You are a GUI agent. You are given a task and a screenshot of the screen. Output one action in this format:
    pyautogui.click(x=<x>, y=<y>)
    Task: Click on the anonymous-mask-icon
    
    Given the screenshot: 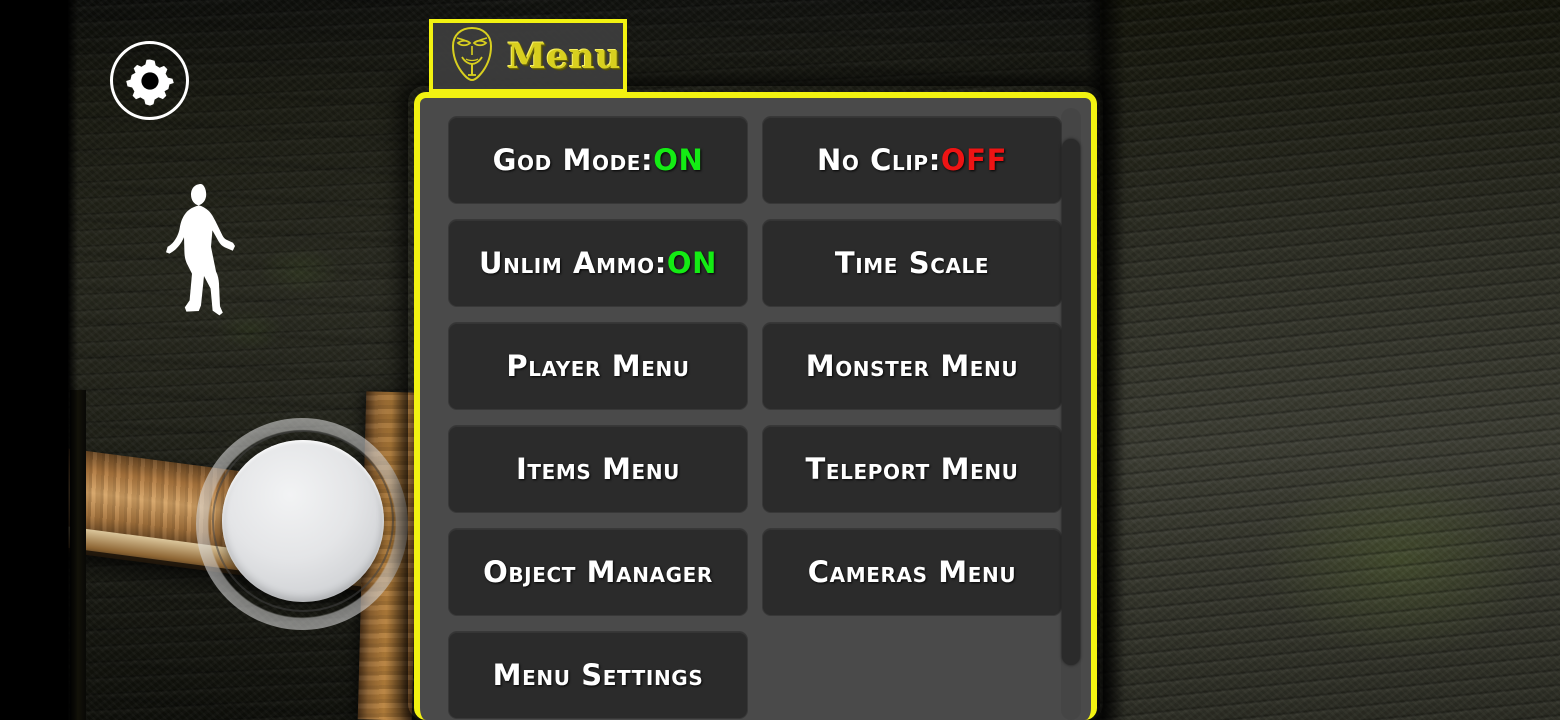 What is the action you would take?
    pyautogui.click(x=472, y=56)
    